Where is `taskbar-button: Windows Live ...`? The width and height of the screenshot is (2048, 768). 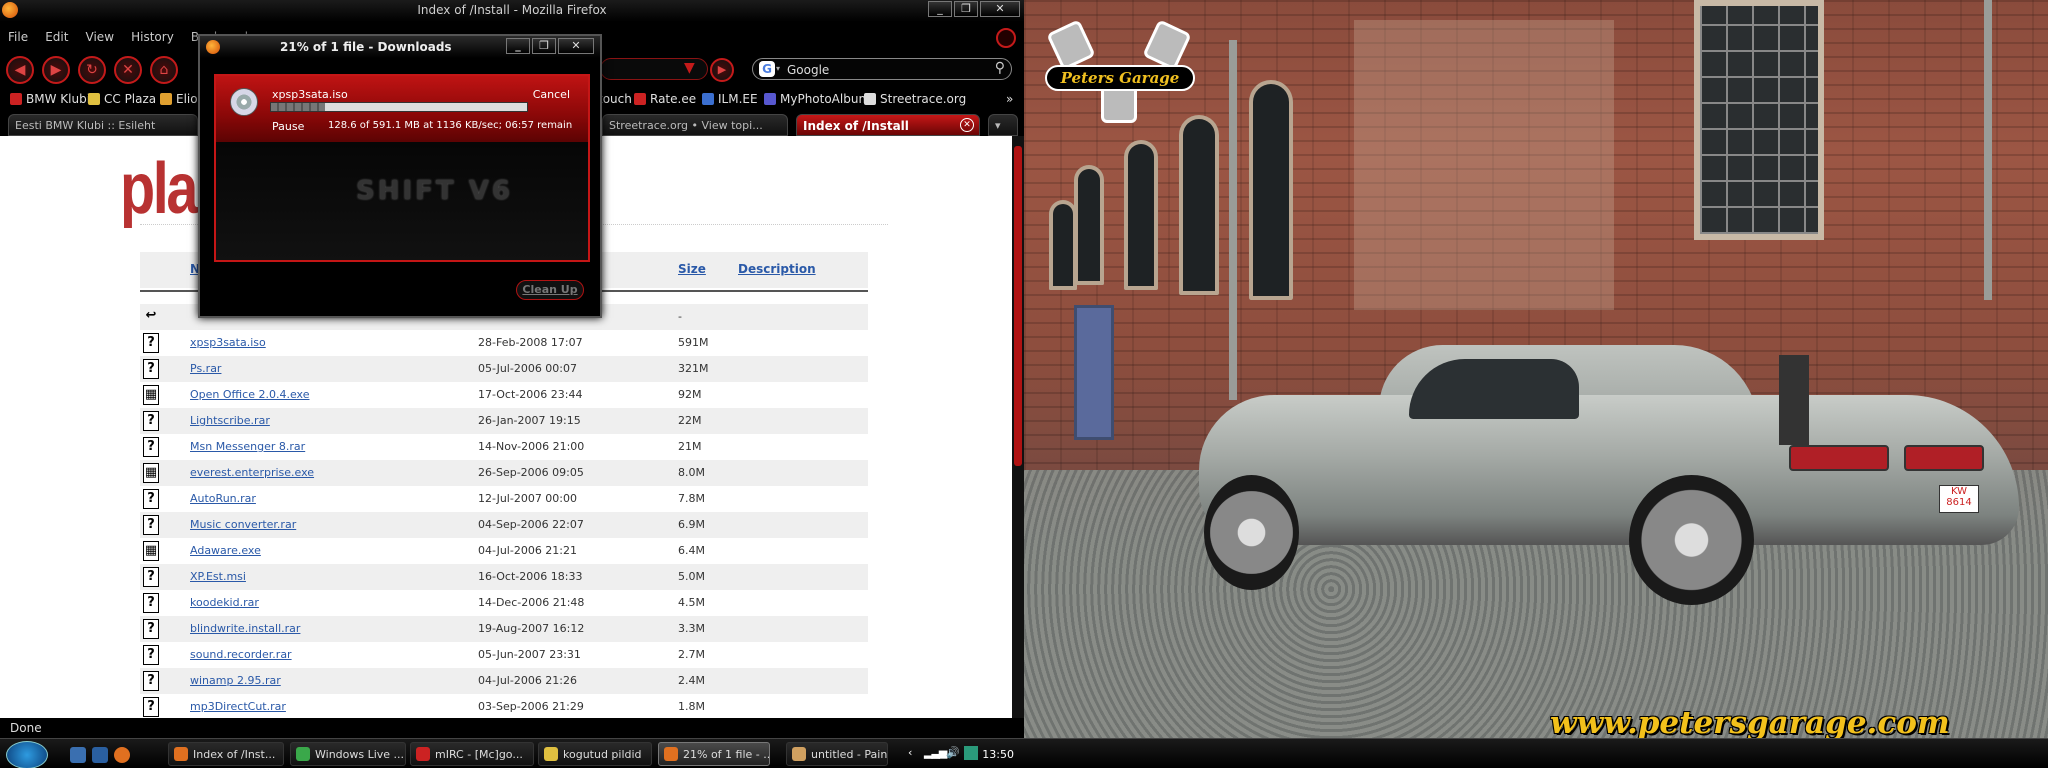
taskbar-button: Windows Live ... is located at coordinates (348, 754).